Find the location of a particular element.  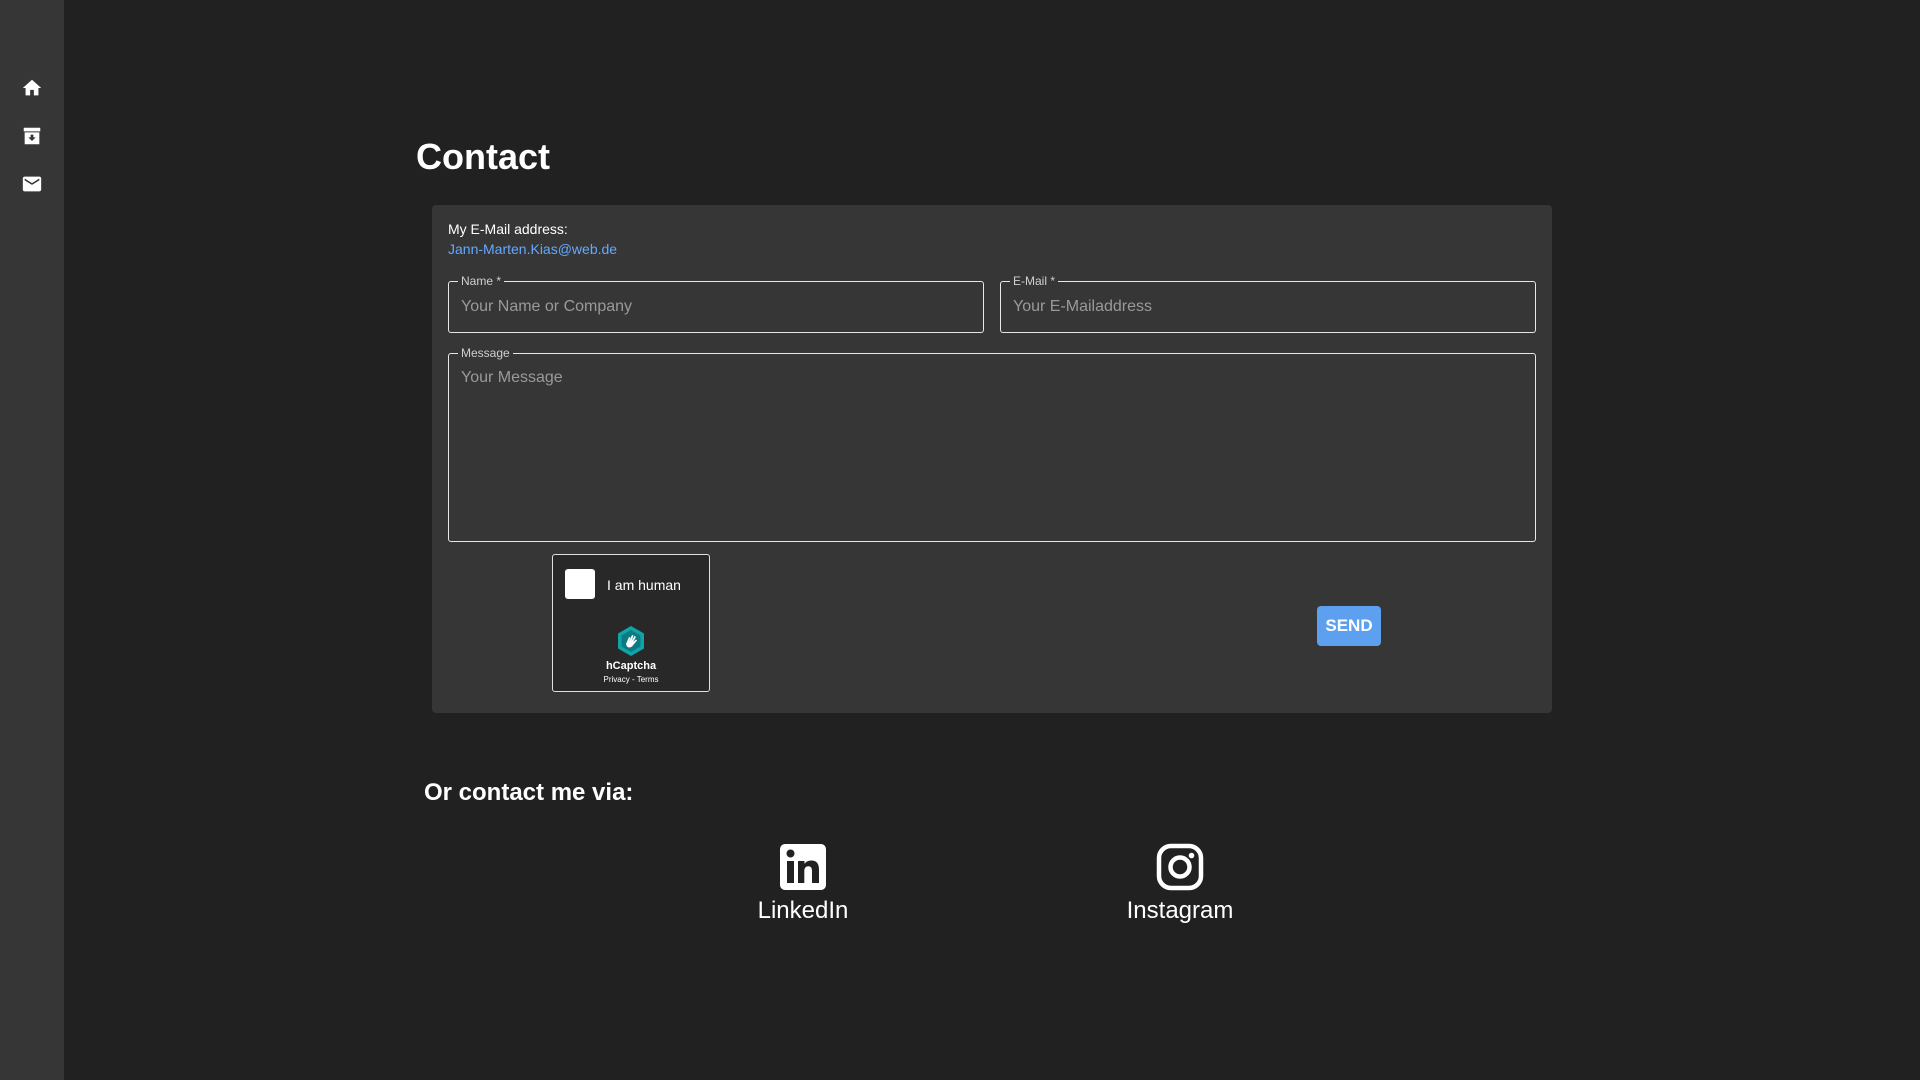

linkedin-label: LinkedIn is located at coordinates (803, 910).